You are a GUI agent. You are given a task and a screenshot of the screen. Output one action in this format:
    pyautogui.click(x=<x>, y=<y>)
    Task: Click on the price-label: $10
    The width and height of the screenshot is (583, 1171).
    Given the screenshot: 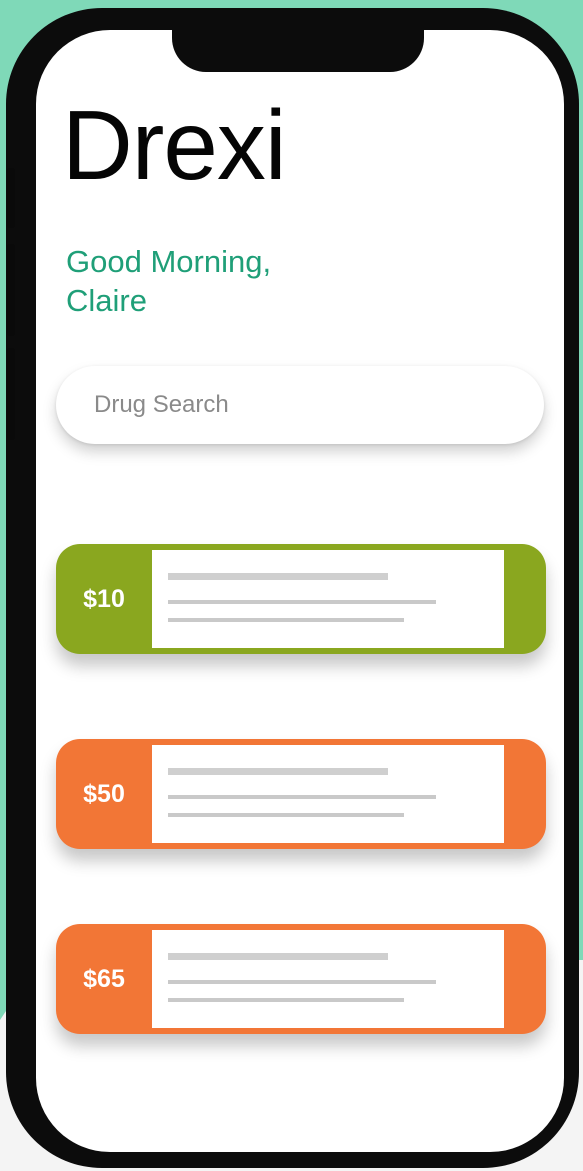 What is the action you would take?
    pyautogui.click(x=104, y=598)
    